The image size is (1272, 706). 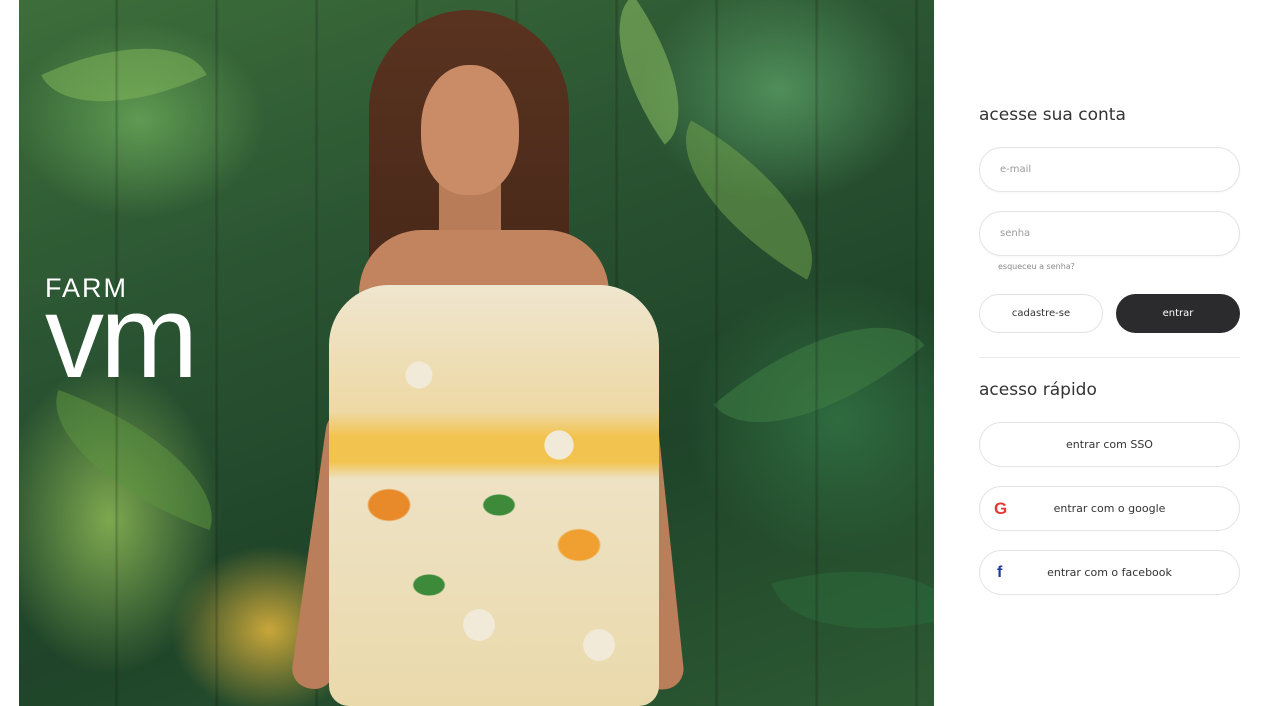 I want to click on quick-access-title: acesso rápido, so click(x=1038, y=390).